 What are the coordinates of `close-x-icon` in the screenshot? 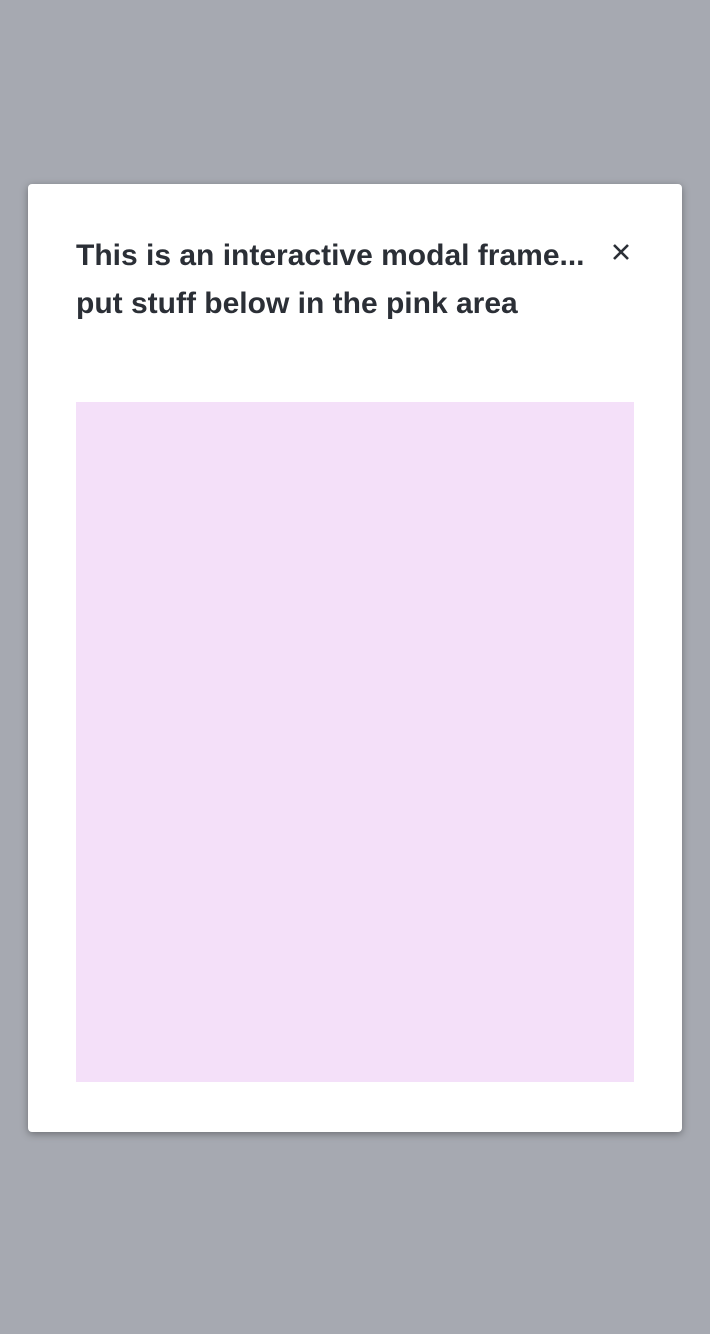 It's located at (621, 252).